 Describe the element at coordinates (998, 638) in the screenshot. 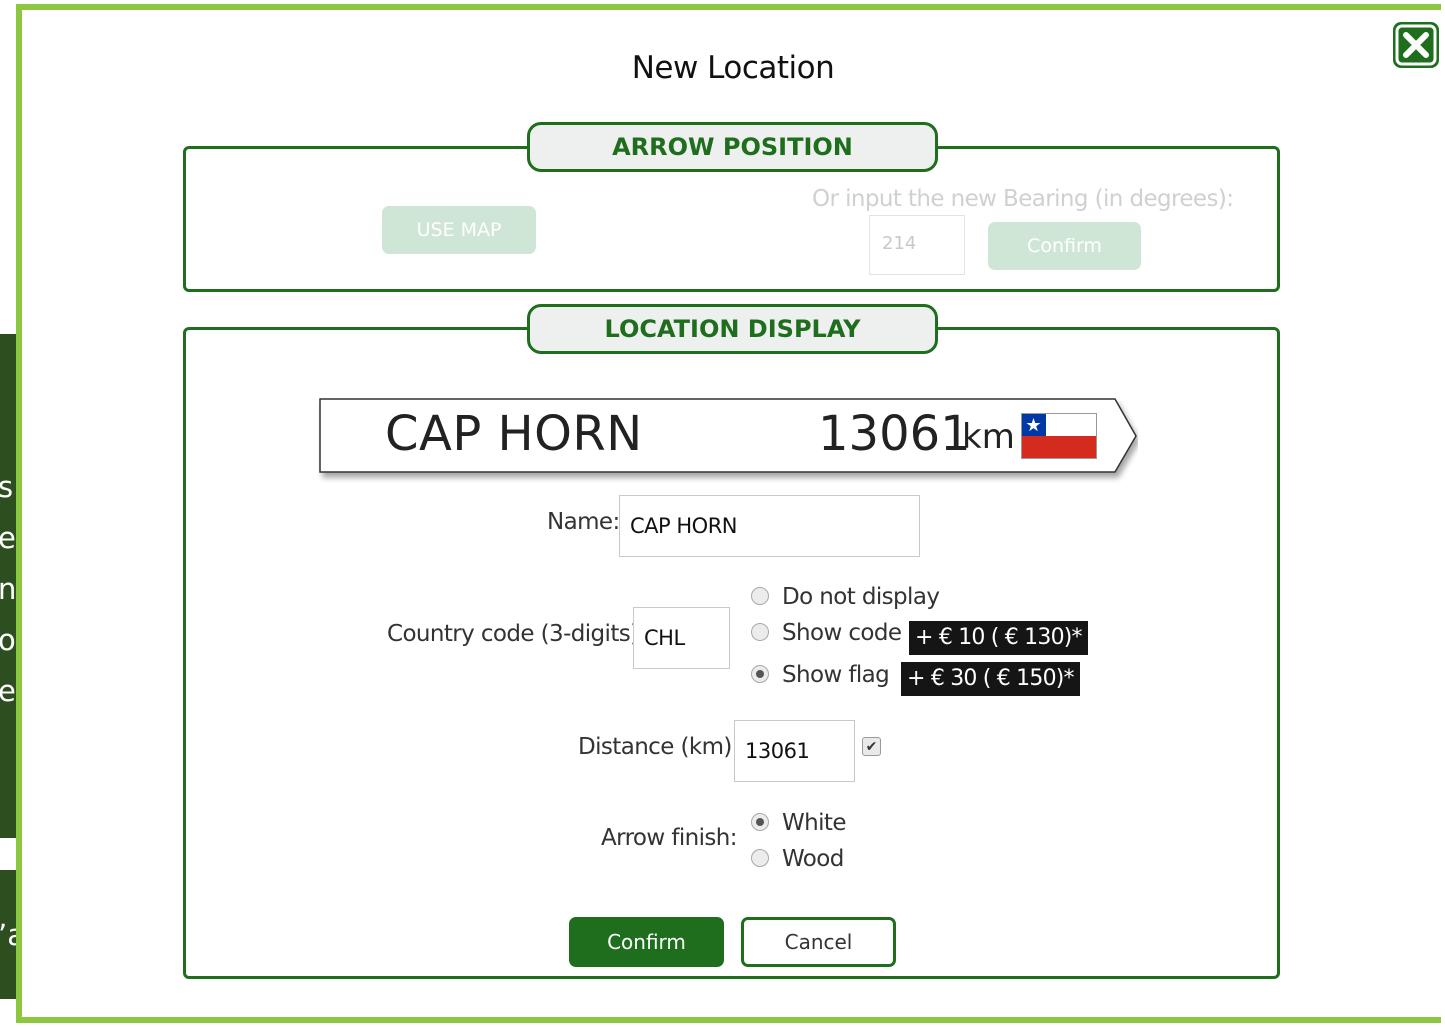

I see `price-tag-show-code: + € 10 ( € 130)*` at that location.